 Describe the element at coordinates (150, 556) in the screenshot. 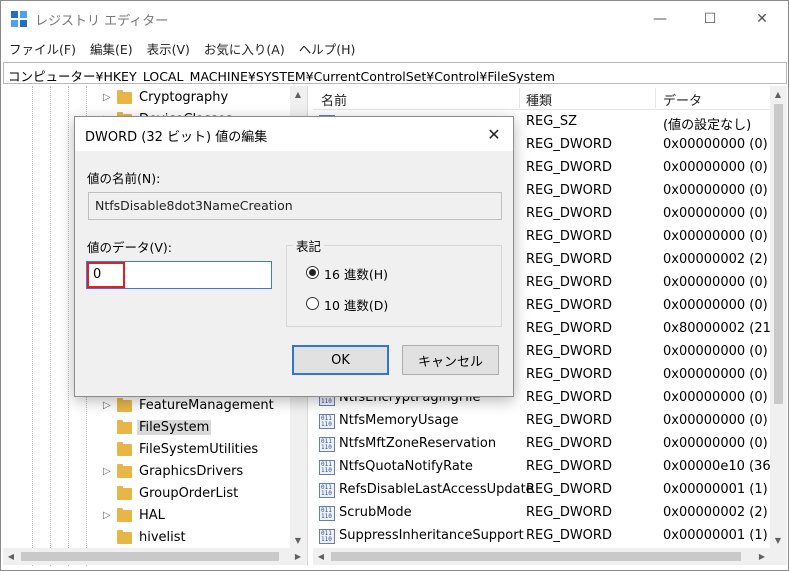

I see `tree-scroll-thumb` at that location.